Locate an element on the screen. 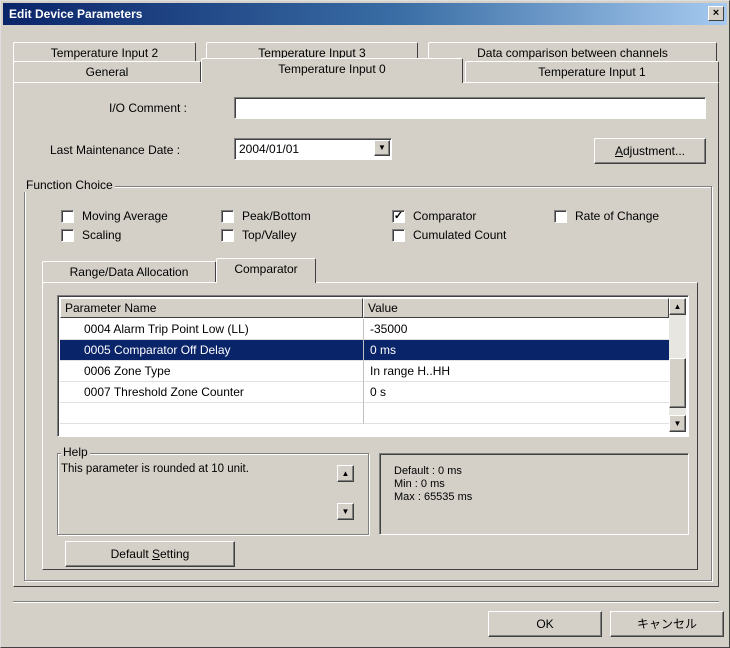  param-value-cell: 0 s is located at coordinates (516, 392).